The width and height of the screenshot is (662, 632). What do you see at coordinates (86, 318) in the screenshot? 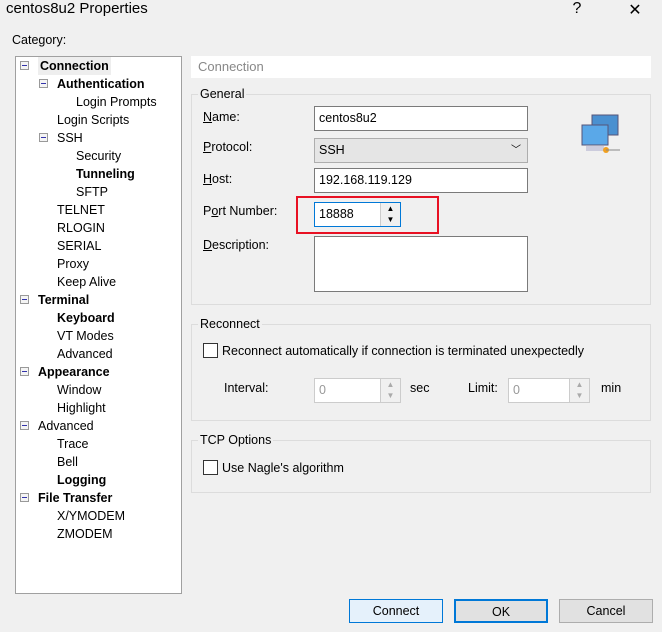
I see `tree-item: Keyboard` at bounding box center [86, 318].